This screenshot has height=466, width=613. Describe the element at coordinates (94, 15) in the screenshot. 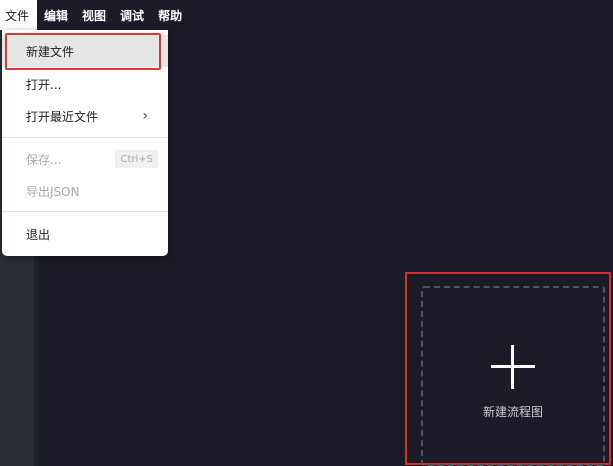

I see `menu-view: 视图` at that location.